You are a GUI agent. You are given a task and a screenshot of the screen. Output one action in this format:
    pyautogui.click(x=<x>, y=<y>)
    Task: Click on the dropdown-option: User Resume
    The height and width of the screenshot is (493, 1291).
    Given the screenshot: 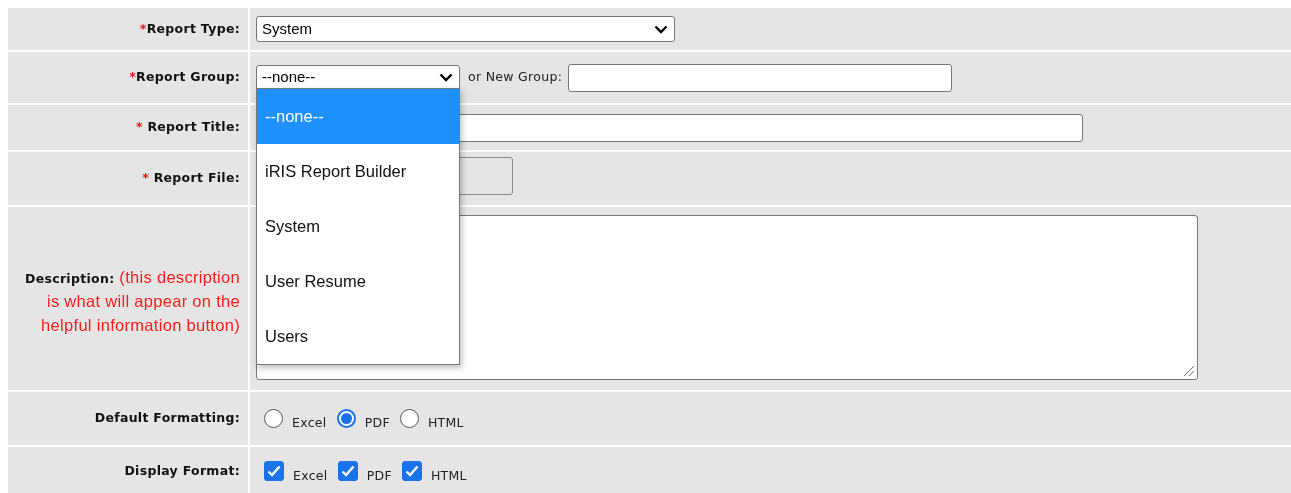 What is the action you would take?
    pyautogui.click(x=358, y=281)
    